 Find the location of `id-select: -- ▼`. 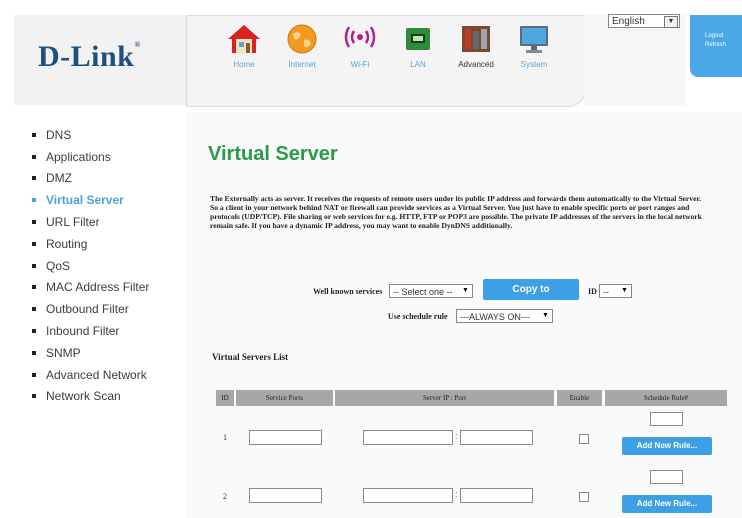

id-select: -- ▼ is located at coordinates (615, 291).